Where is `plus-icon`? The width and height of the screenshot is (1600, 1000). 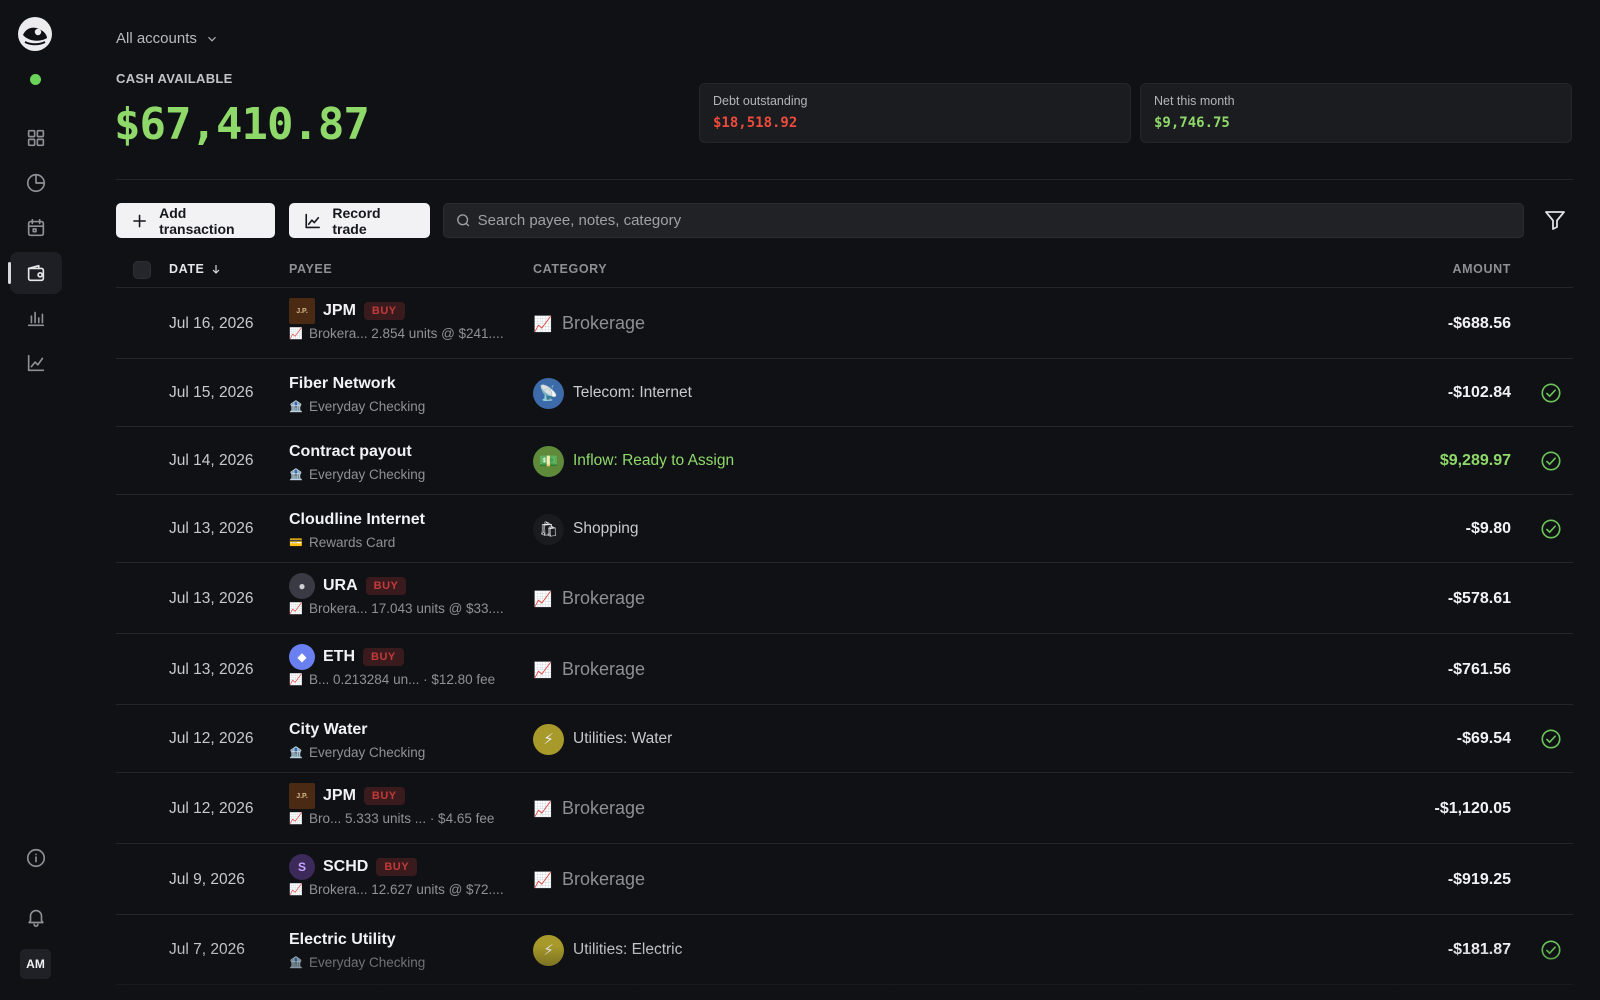
plus-icon is located at coordinates (139, 220).